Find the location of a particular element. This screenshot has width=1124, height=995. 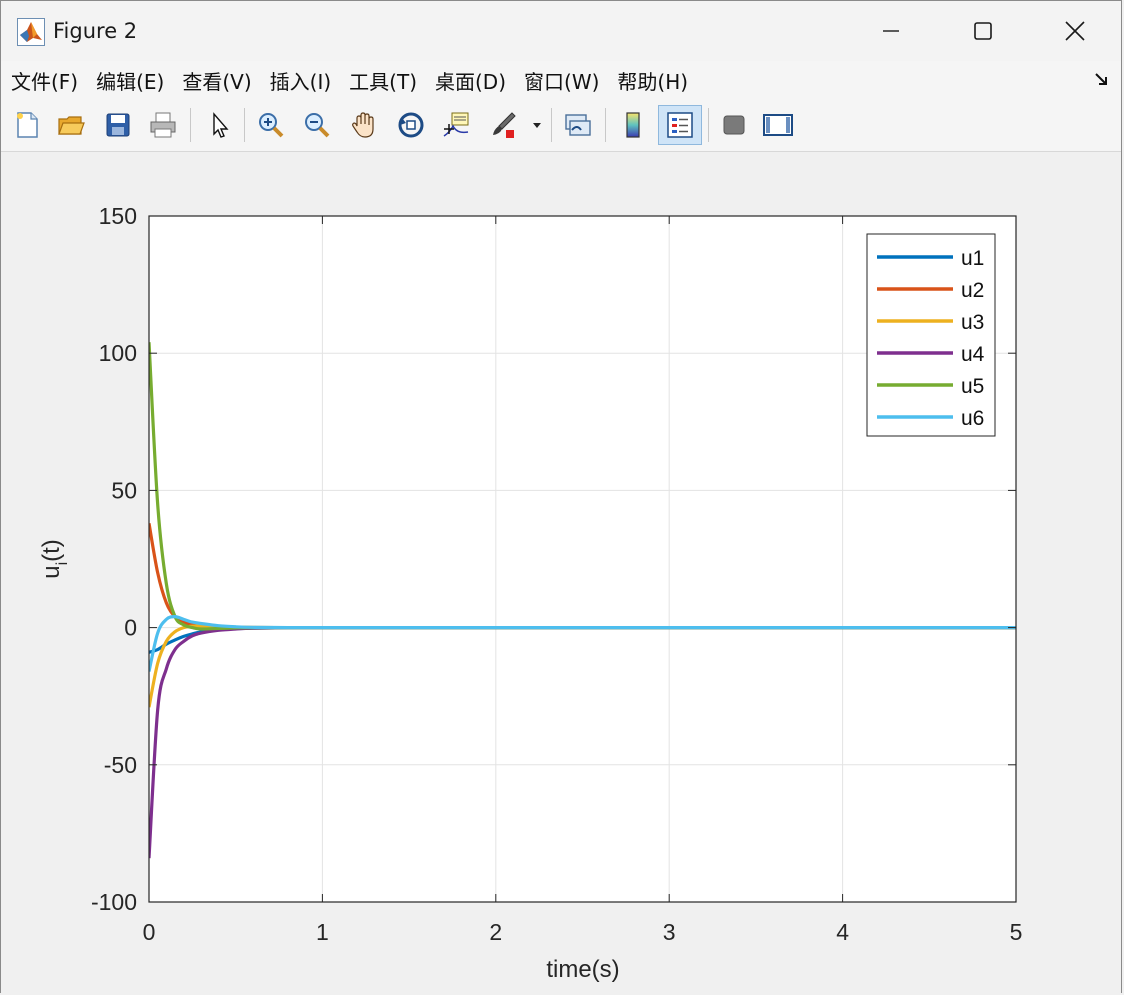

save-icon is located at coordinates (118, 125).